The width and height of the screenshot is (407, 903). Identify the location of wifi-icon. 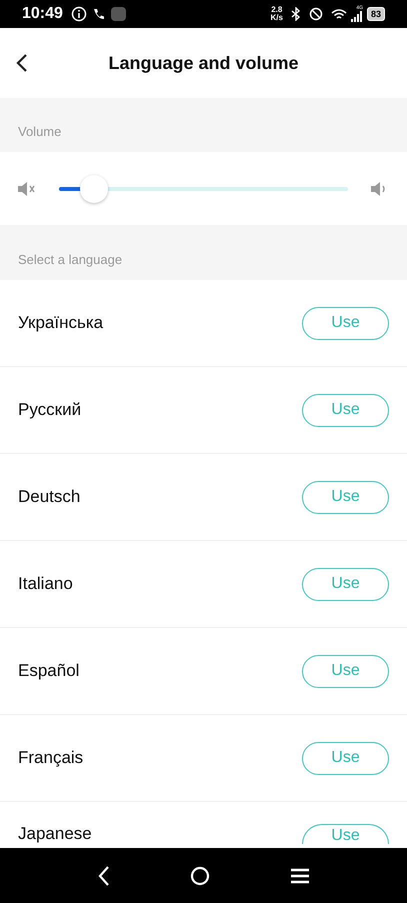
(338, 14).